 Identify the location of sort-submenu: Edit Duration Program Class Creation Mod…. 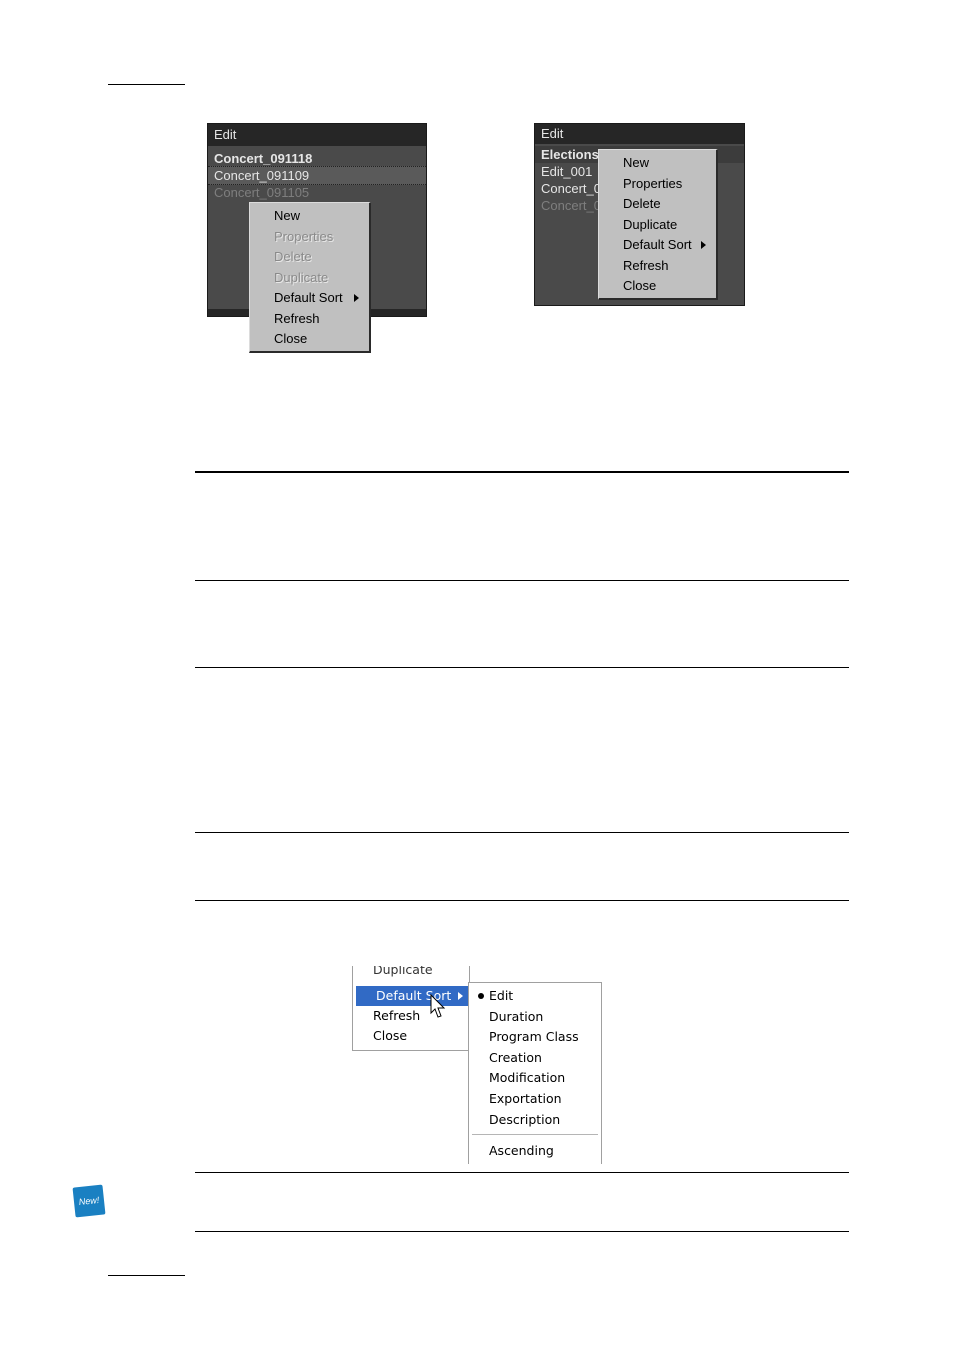
(535, 1073).